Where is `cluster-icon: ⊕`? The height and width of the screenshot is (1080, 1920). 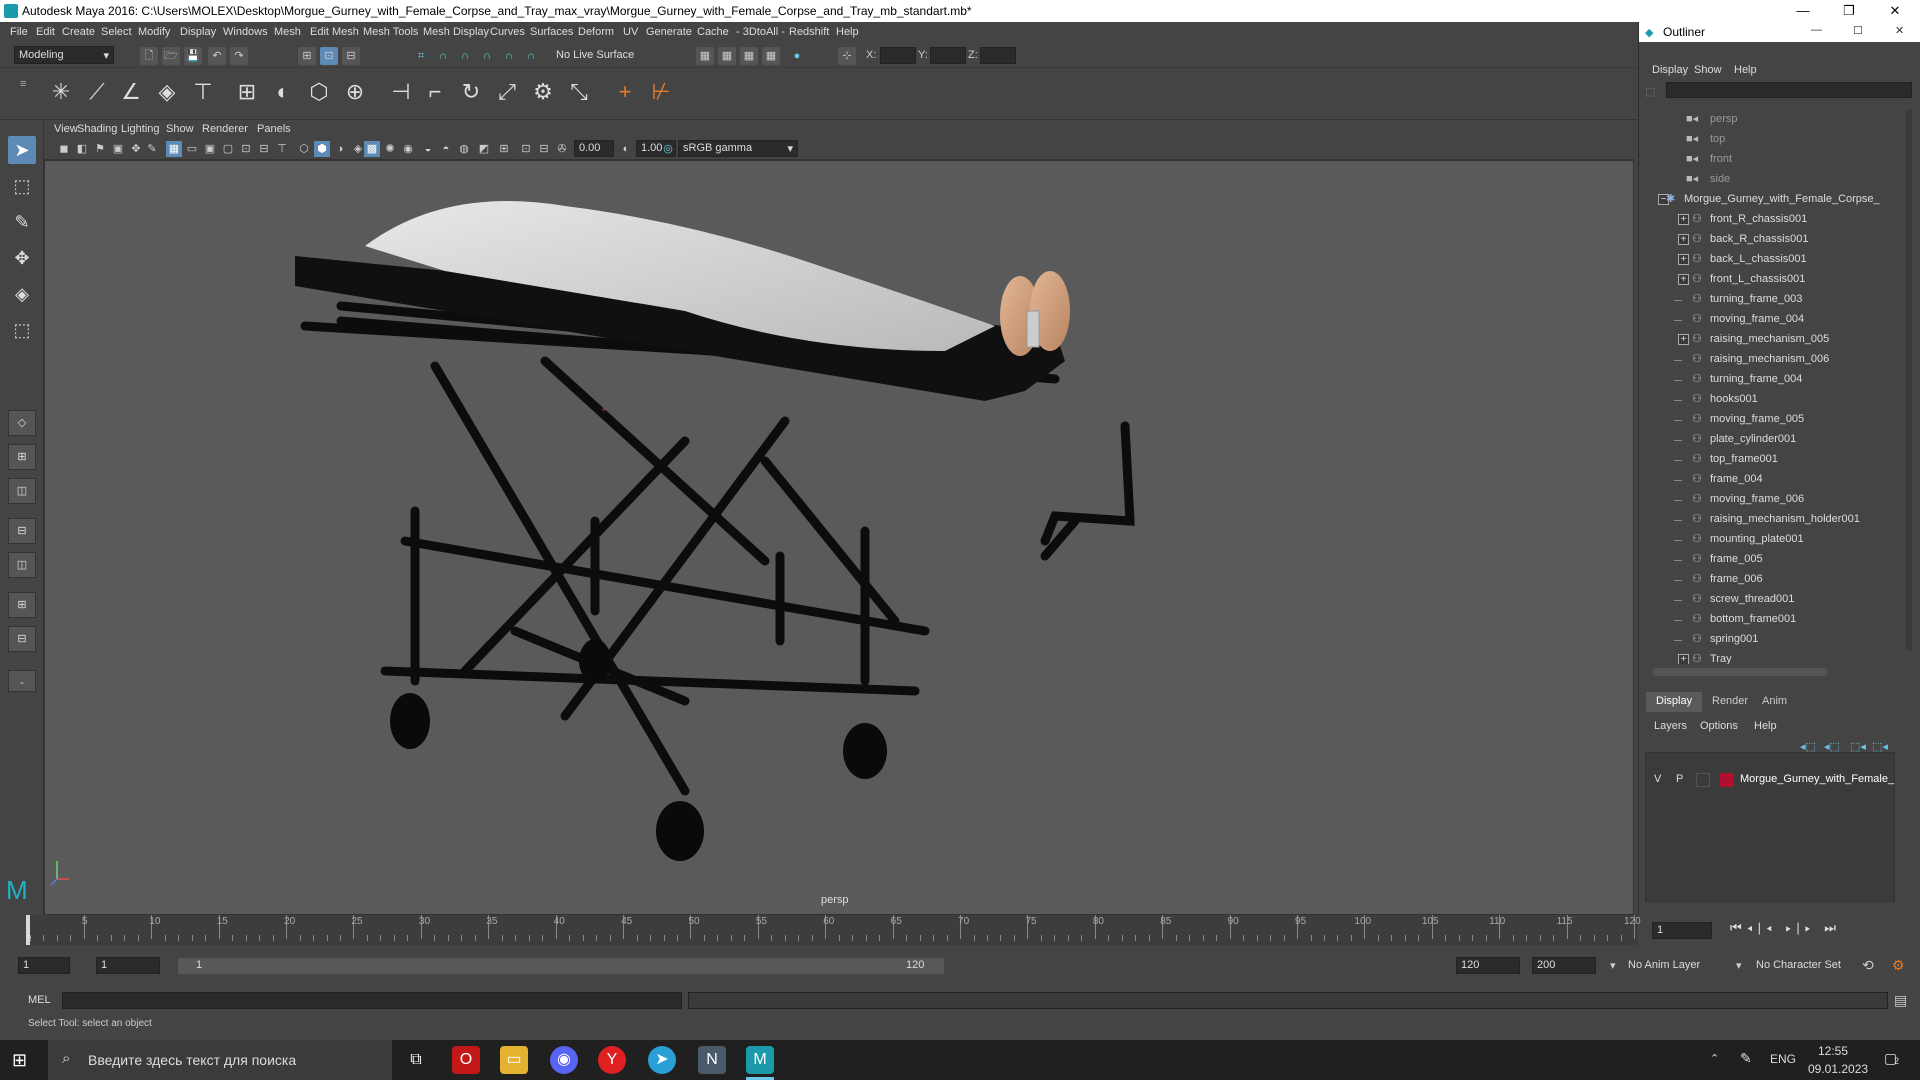 cluster-icon: ⊕ is located at coordinates (355, 92).